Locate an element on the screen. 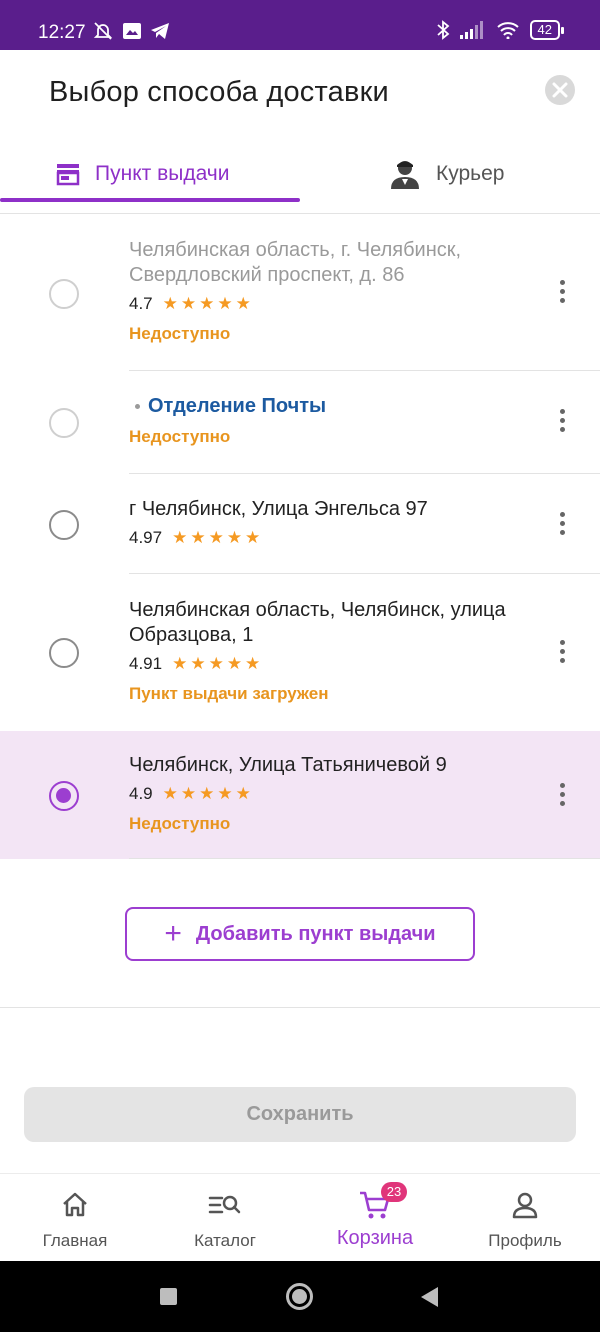 The image size is (600, 1332). nav-item-profile: Профиль is located at coordinates (525, 1218).